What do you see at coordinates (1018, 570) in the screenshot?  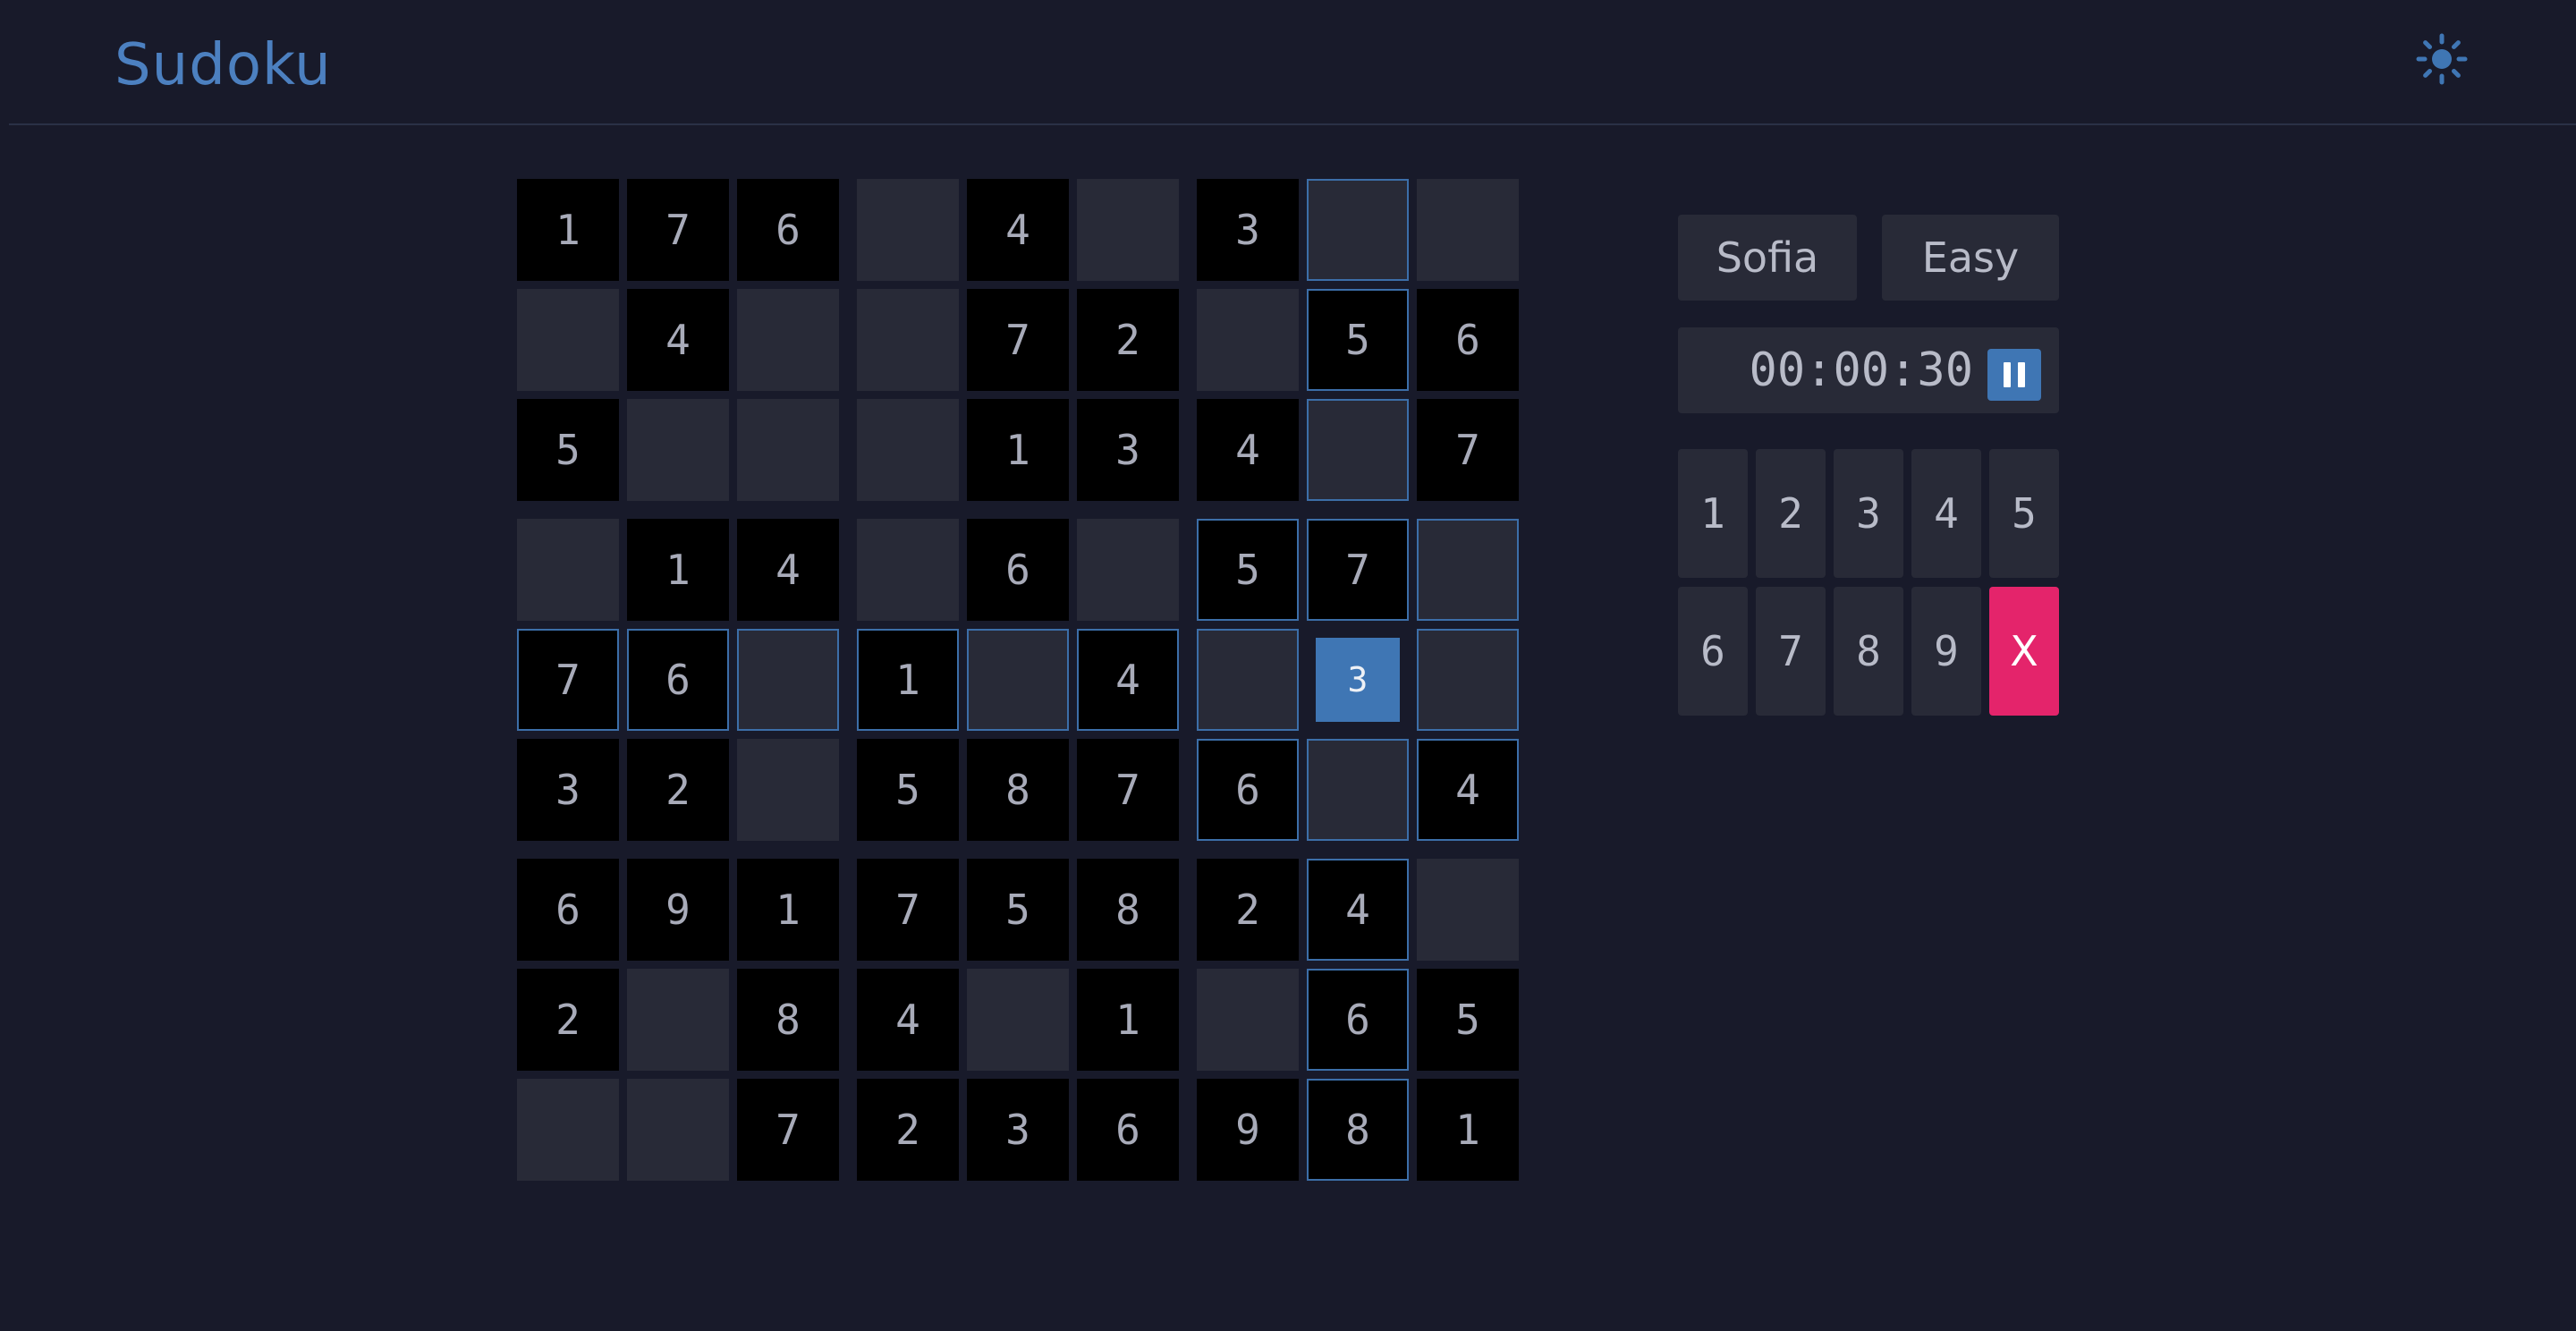 I see `cell-r4-c5: 6` at bounding box center [1018, 570].